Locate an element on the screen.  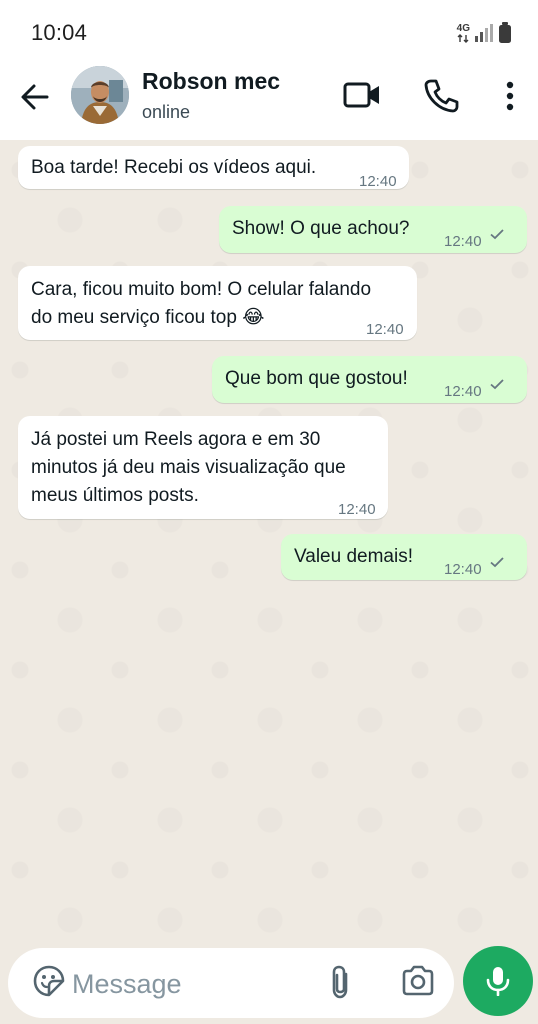
message-bubble-outgoing: Que bom que gostou! 12:40 is located at coordinates (369, 379).